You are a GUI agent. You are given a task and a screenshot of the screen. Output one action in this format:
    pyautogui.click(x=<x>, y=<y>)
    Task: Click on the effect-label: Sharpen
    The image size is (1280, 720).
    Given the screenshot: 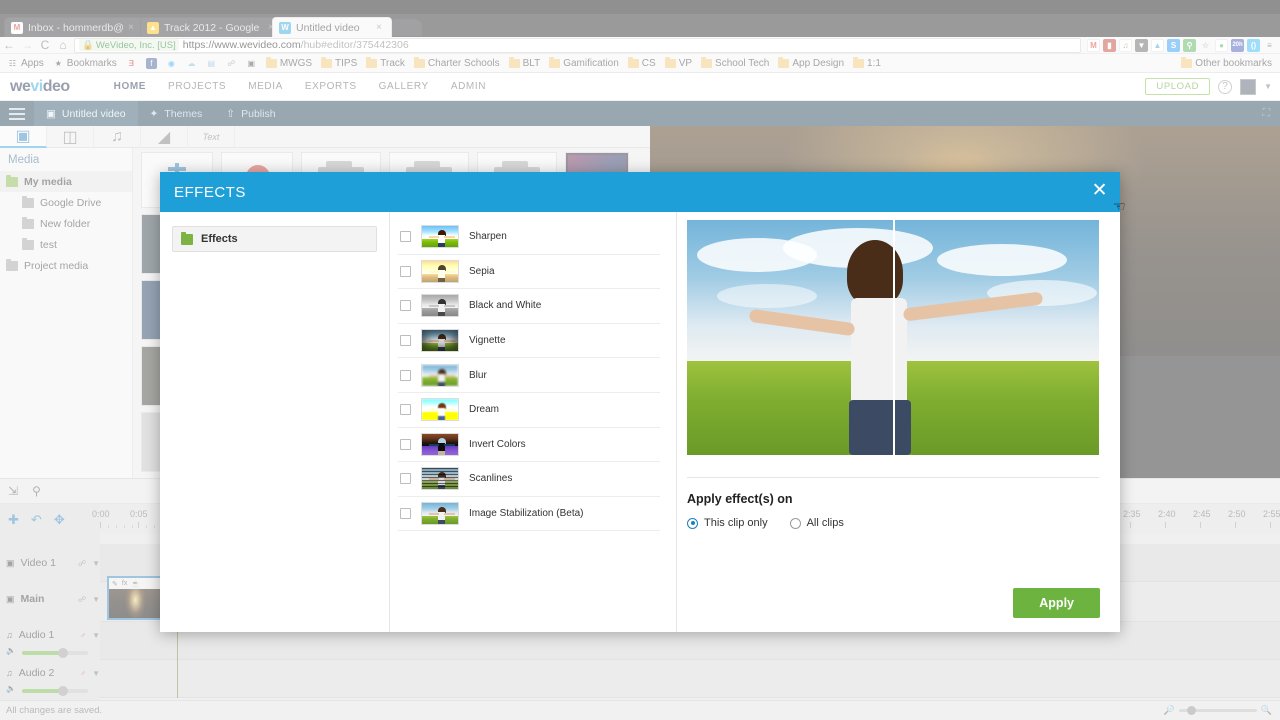 What is the action you would take?
    pyautogui.click(x=488, y=237)
    